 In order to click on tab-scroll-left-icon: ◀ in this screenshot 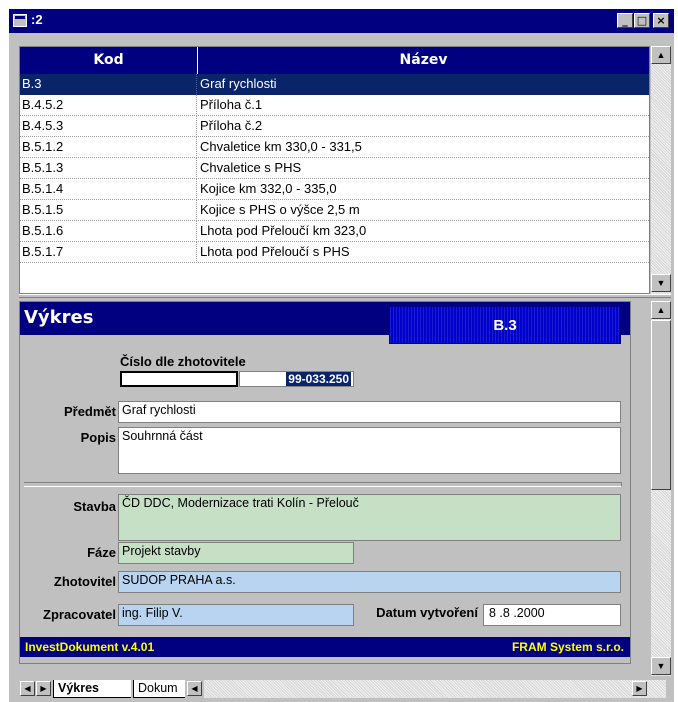, I will do `click(27, 688)`.